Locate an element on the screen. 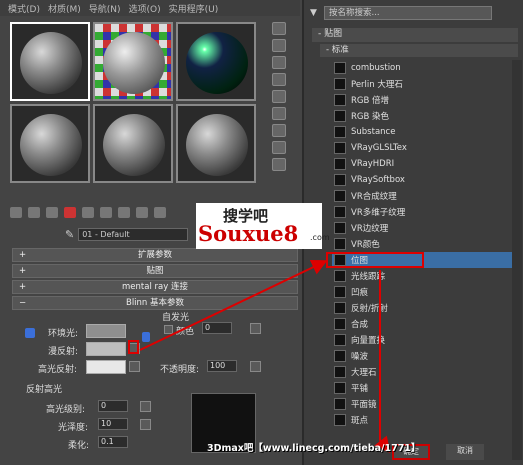 This screenshot has height=465, width=523. select-by-material-icon is located at coordinates (279, 147).